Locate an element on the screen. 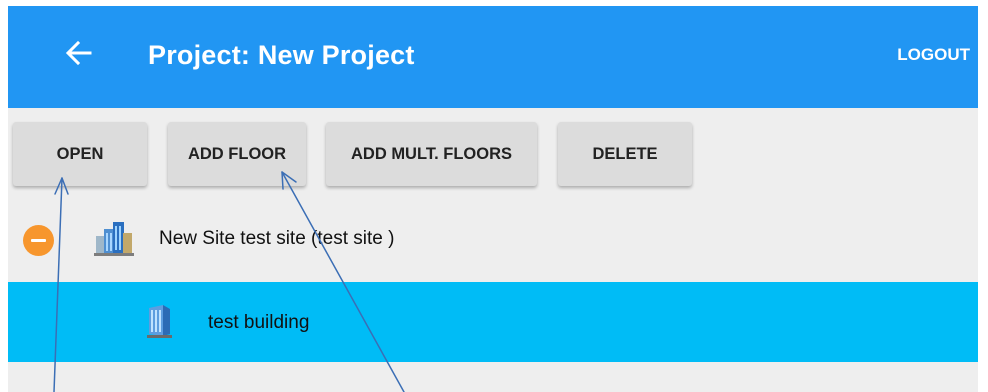  site-label: New Site test site (test site ) is located at coordinates (277, 238).